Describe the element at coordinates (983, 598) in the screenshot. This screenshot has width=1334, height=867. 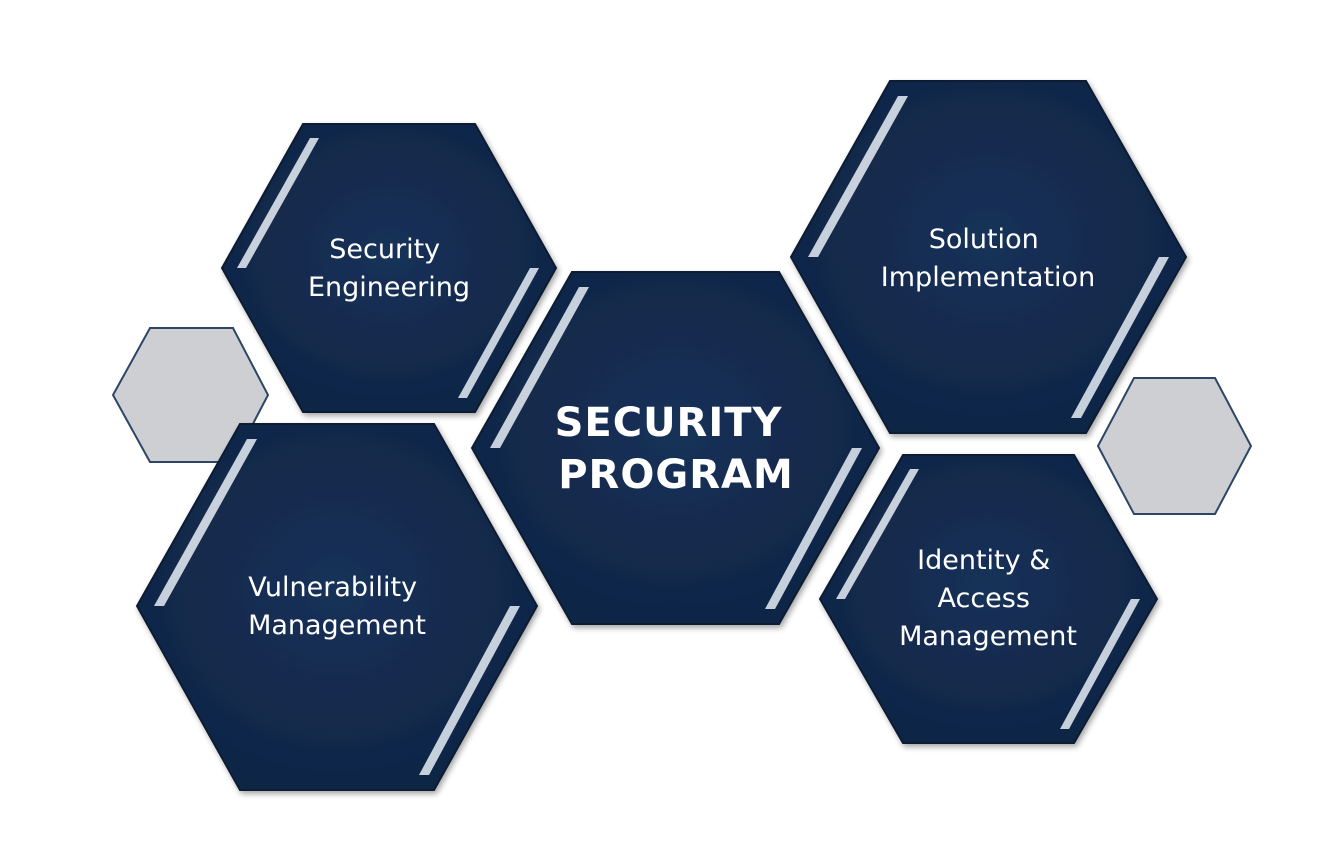
I see `hex-label-line: Access` at that location.